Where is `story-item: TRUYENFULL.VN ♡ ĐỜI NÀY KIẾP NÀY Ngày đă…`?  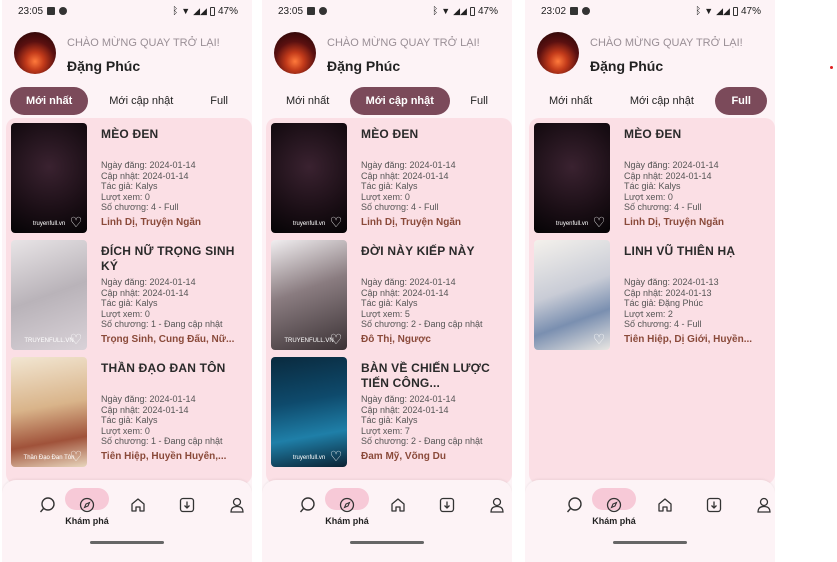
story-item: TRUYENFULL.VN ♡ ĐỜI NÀY KIẾP NÀY Ngày đă… is located at coordinates (389, 293).